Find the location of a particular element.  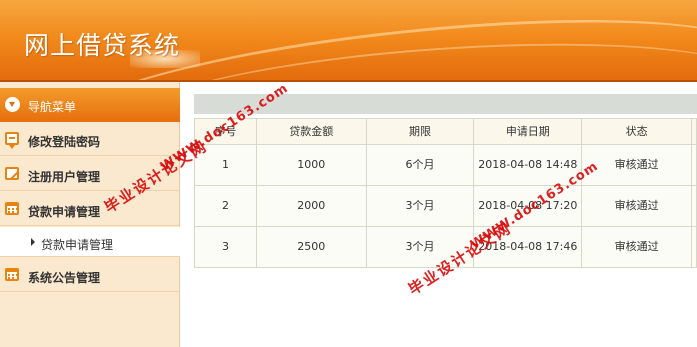

submenu-item-loan-applications: 贷款申请管理 is located at coordinates (90, 242).